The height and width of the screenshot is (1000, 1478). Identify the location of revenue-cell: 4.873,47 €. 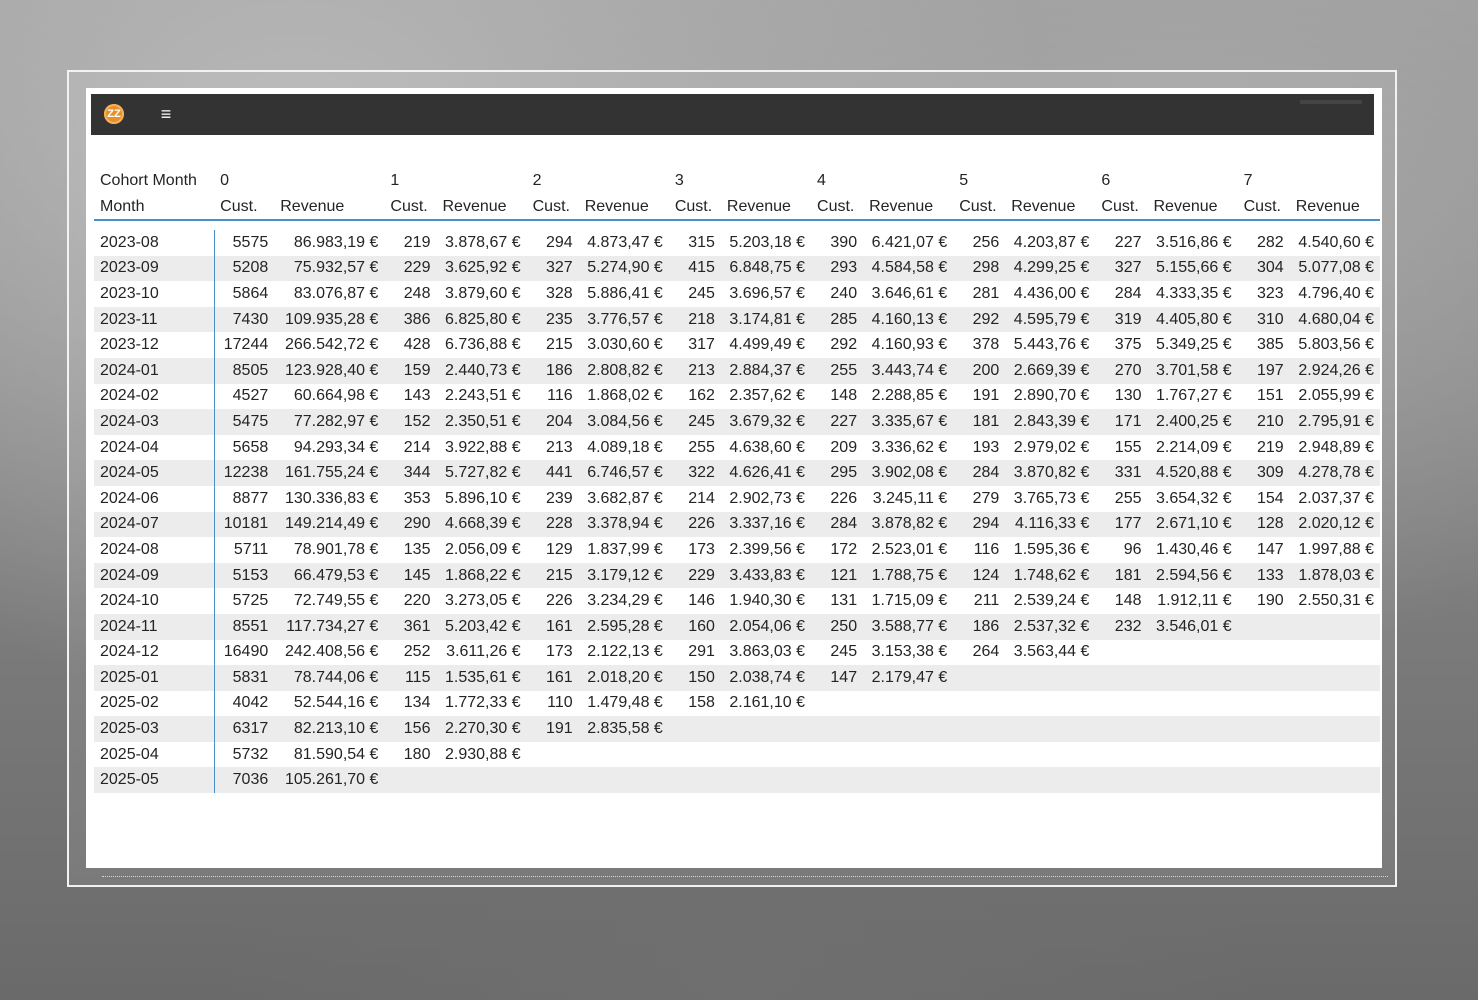
(625, 242).